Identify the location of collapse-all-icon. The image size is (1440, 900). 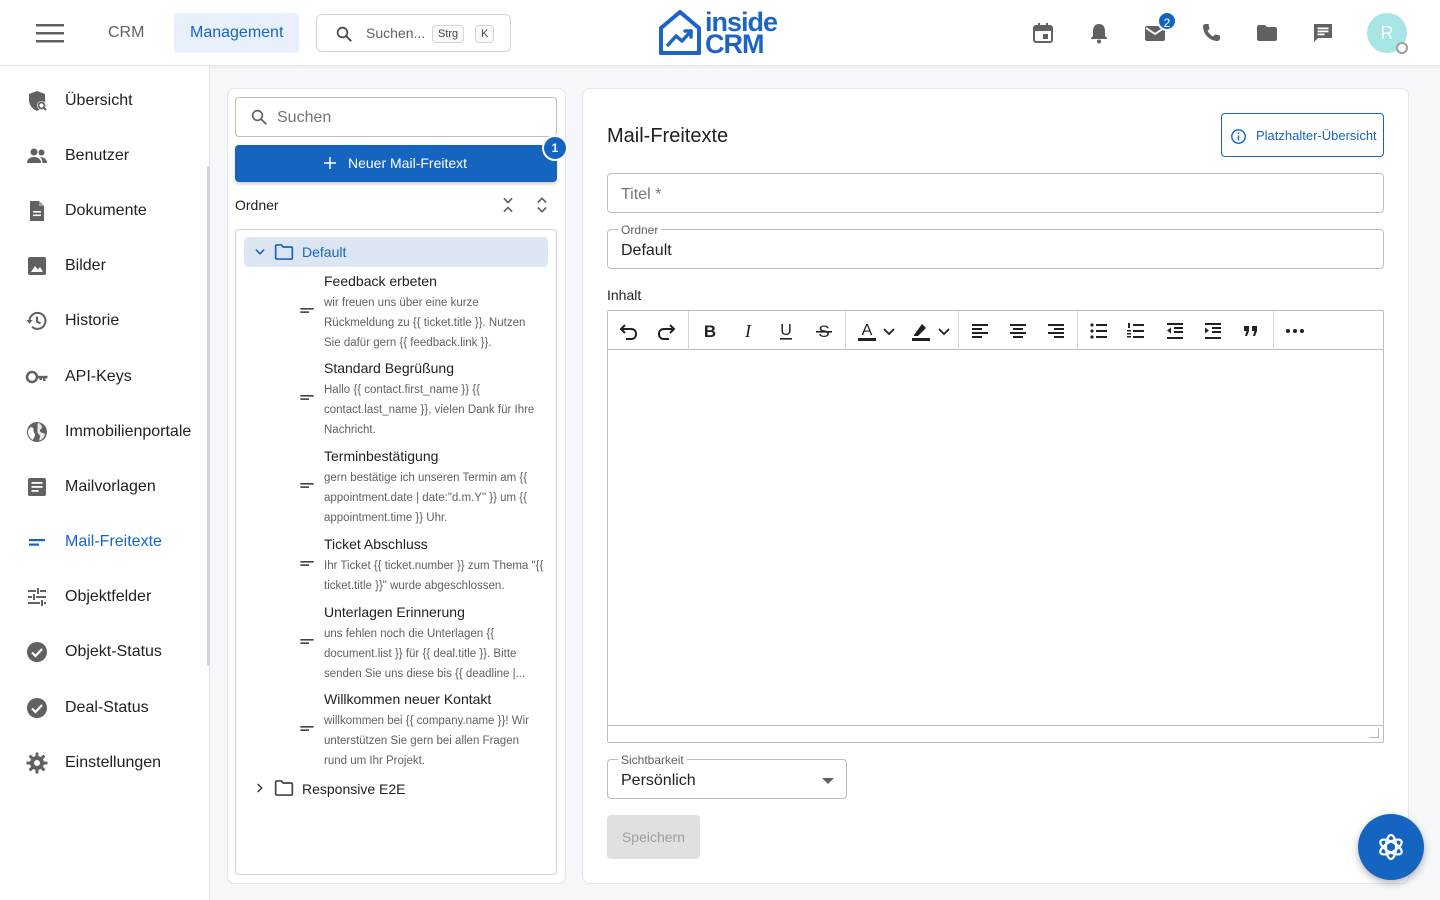
(508, 205).